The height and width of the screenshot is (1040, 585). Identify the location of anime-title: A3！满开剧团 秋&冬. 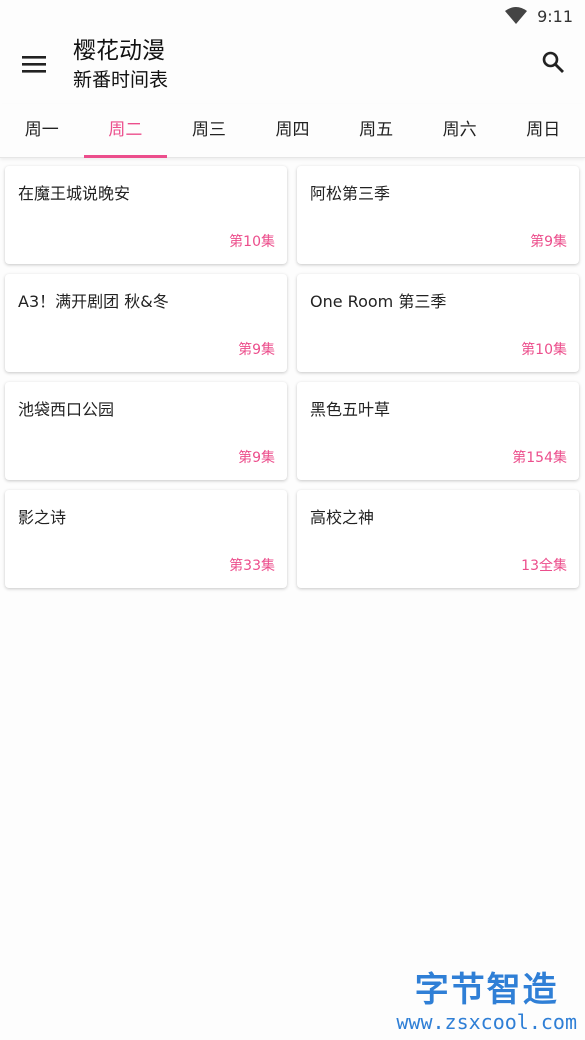
(93, 301).